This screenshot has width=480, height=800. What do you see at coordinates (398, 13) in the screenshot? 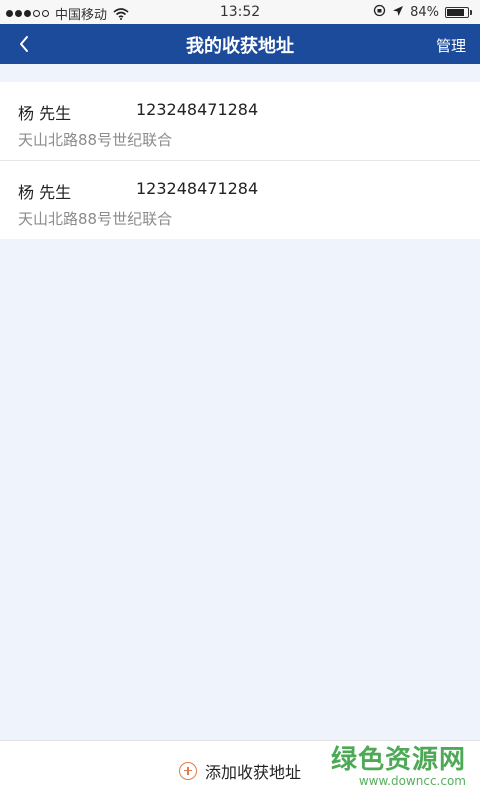
I see `location-arrow-icon` at bounding box center [398, 13].